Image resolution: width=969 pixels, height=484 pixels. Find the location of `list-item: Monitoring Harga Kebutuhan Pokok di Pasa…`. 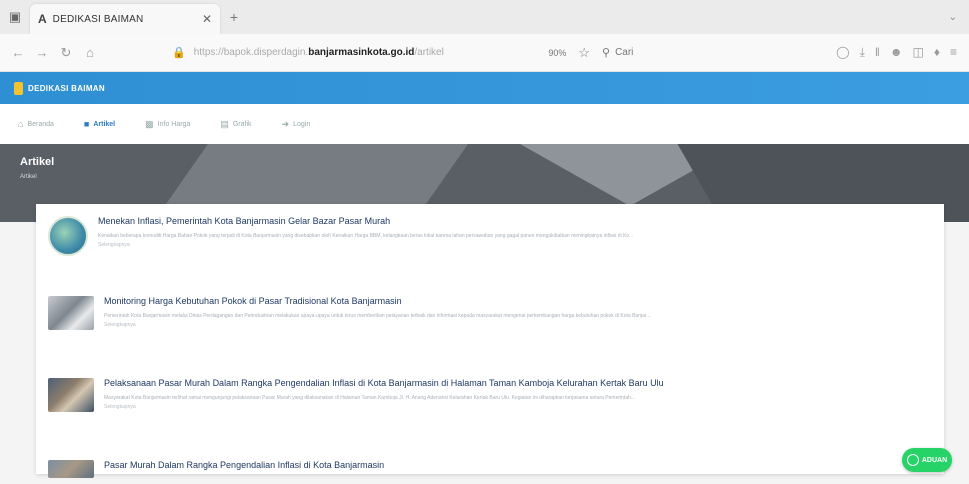

list-item: Monitoring Harga Kebutuhan Pokok di Pasa… is located at coordinates (491, 313).